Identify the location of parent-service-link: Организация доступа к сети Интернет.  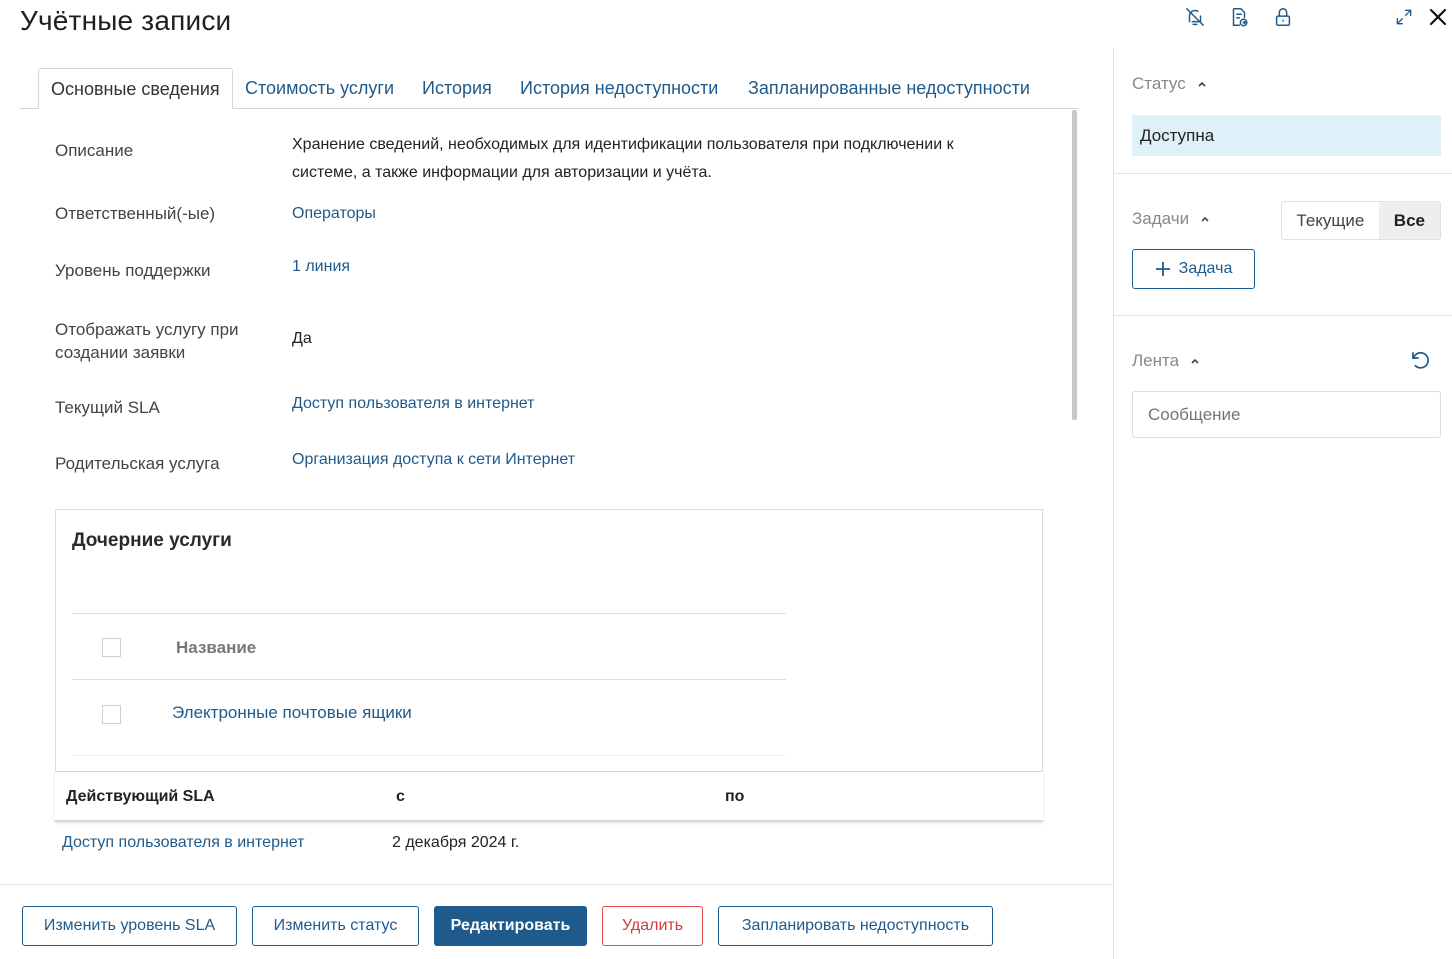
(433, 460).